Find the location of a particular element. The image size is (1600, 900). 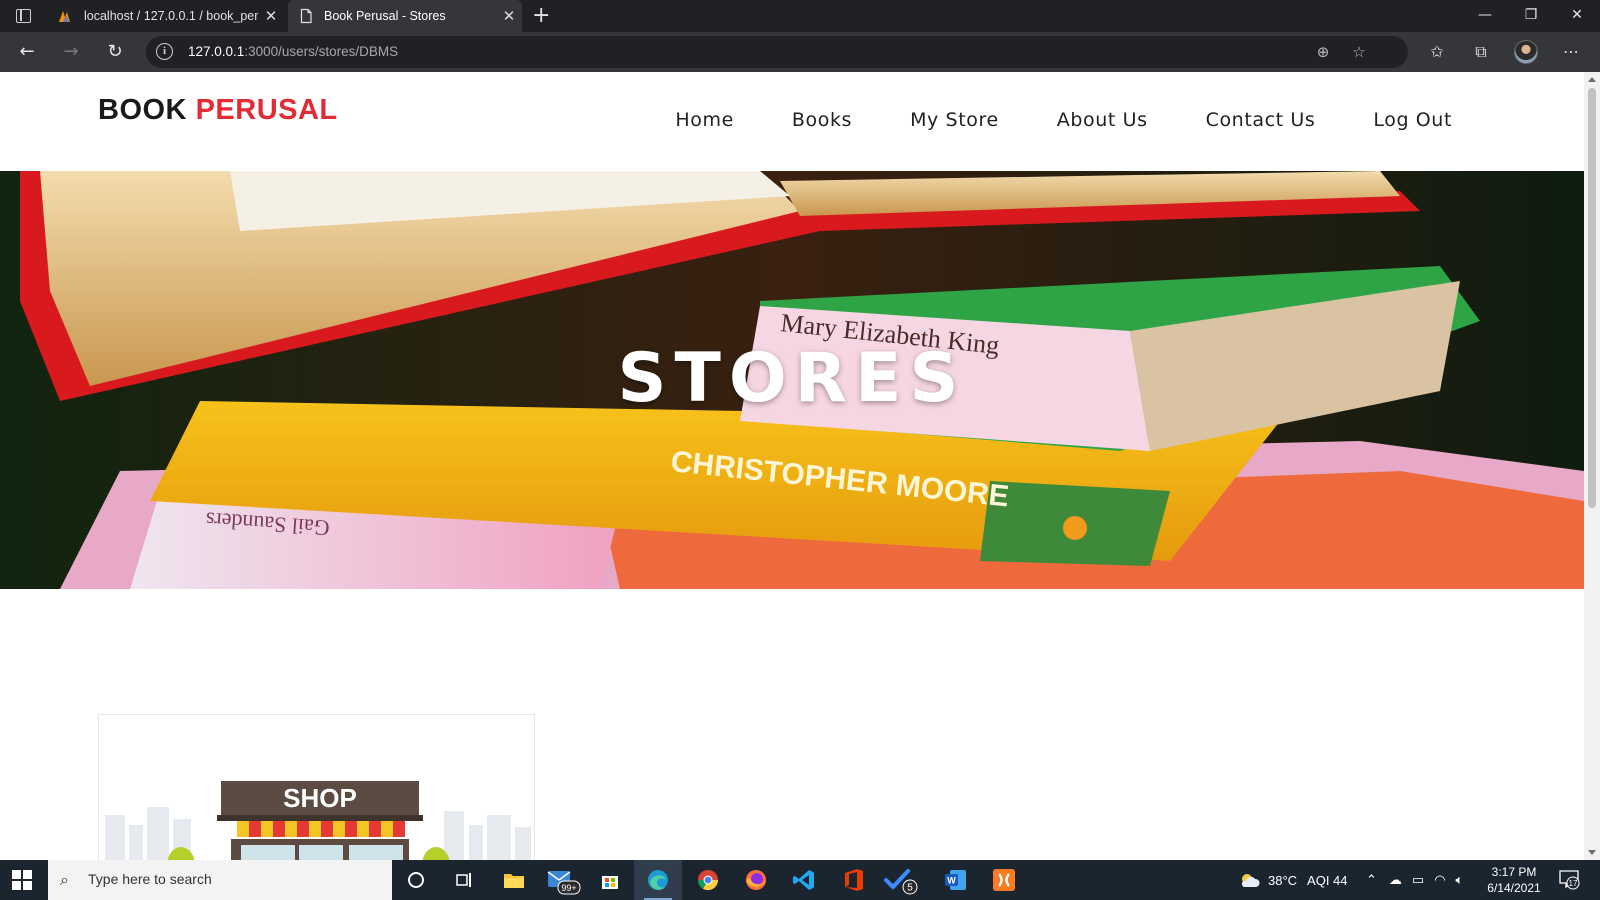

system-tray: ⌃ ☁ ▭ ◠ 🔈︎ is located at coordinates (1414, 880).